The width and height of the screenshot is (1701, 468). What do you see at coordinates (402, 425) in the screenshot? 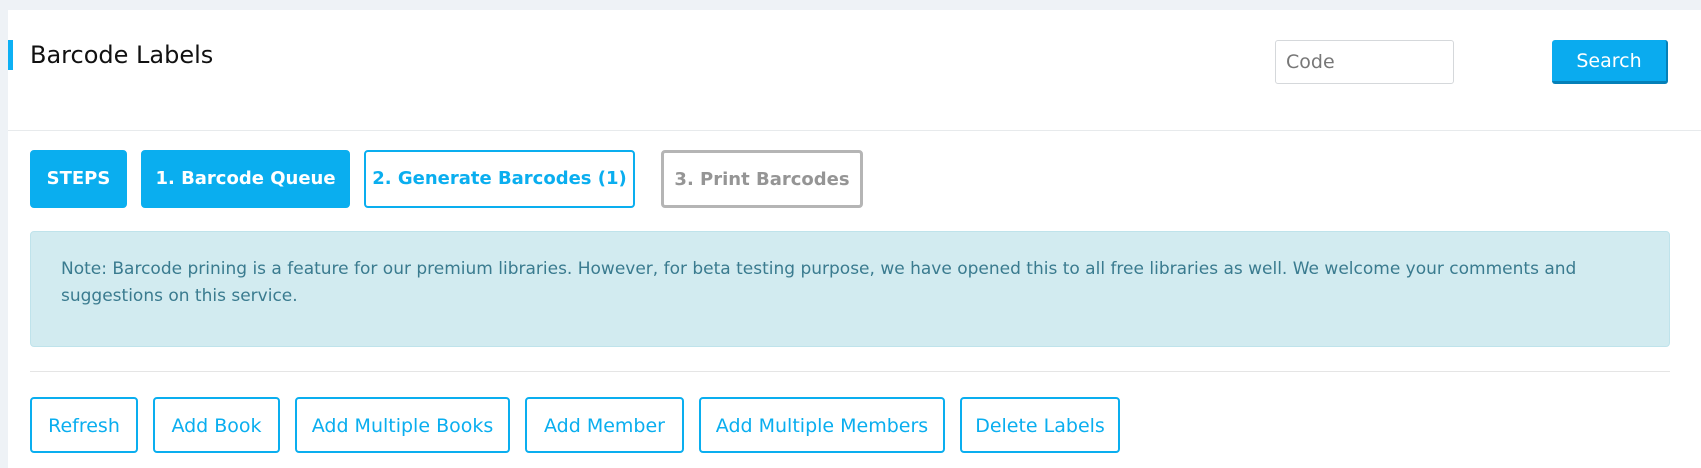
I see `add-multiple-books-button: Add Multiple Books` at bounding box center [402, 425].